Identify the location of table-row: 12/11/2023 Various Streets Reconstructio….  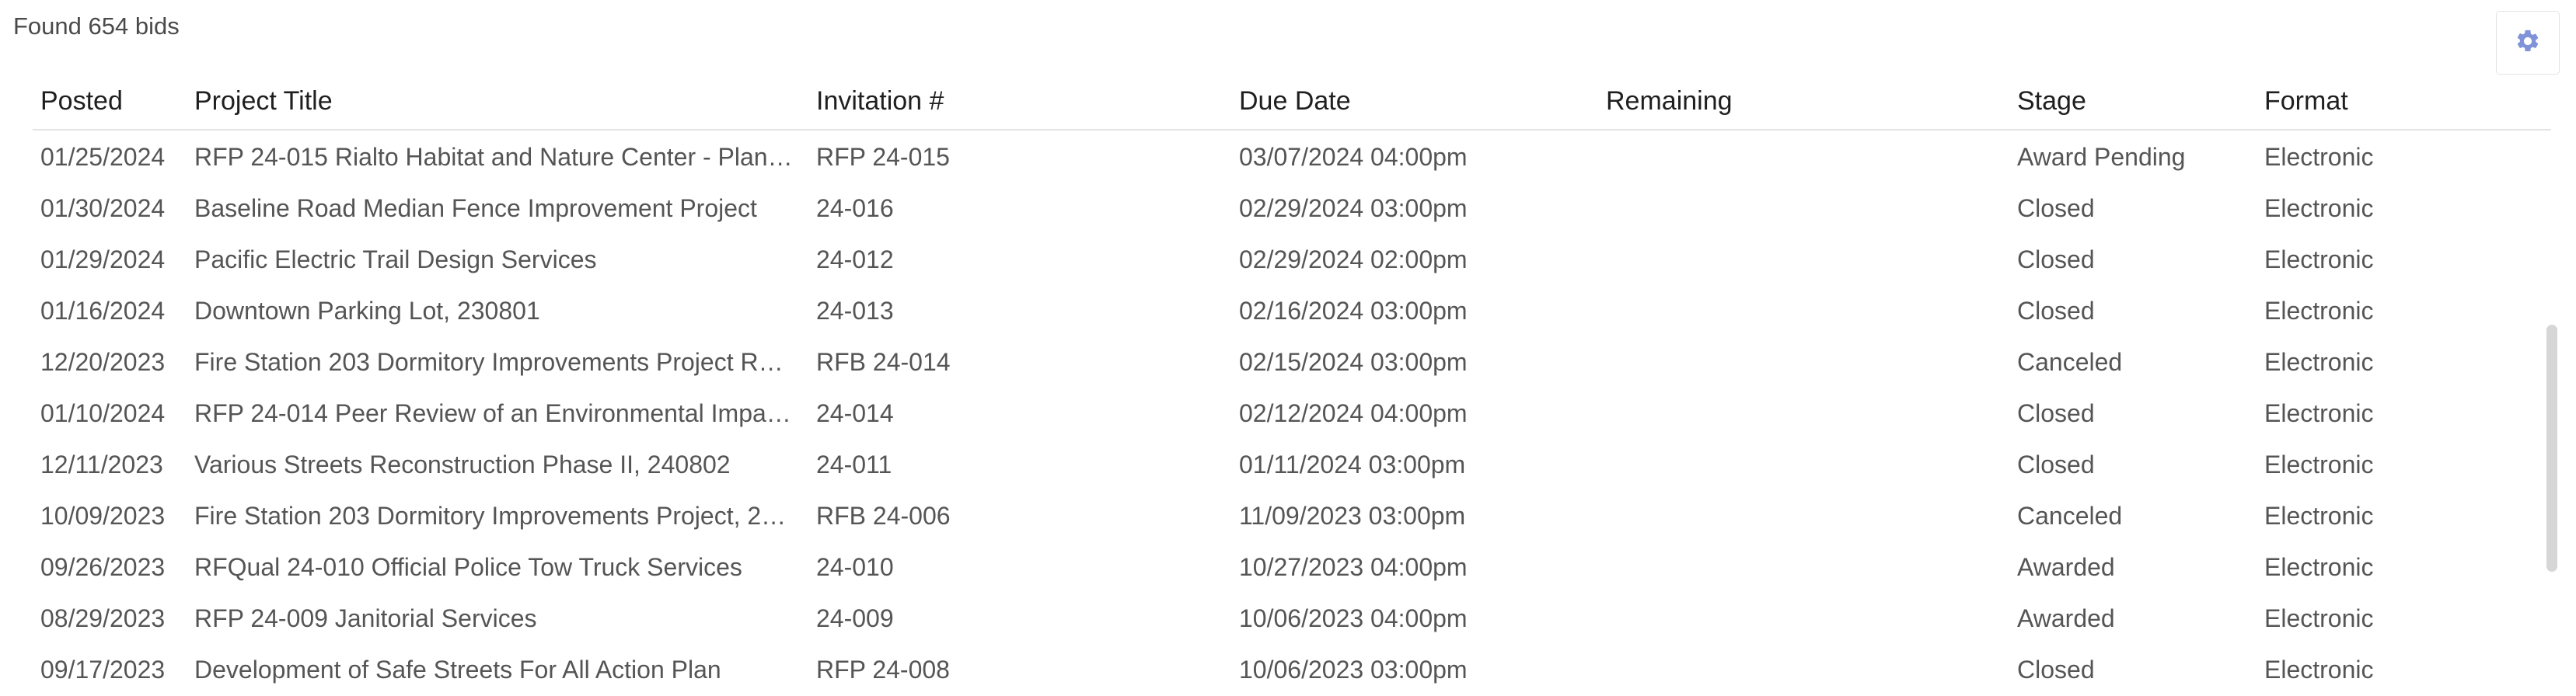
(1292, 464).